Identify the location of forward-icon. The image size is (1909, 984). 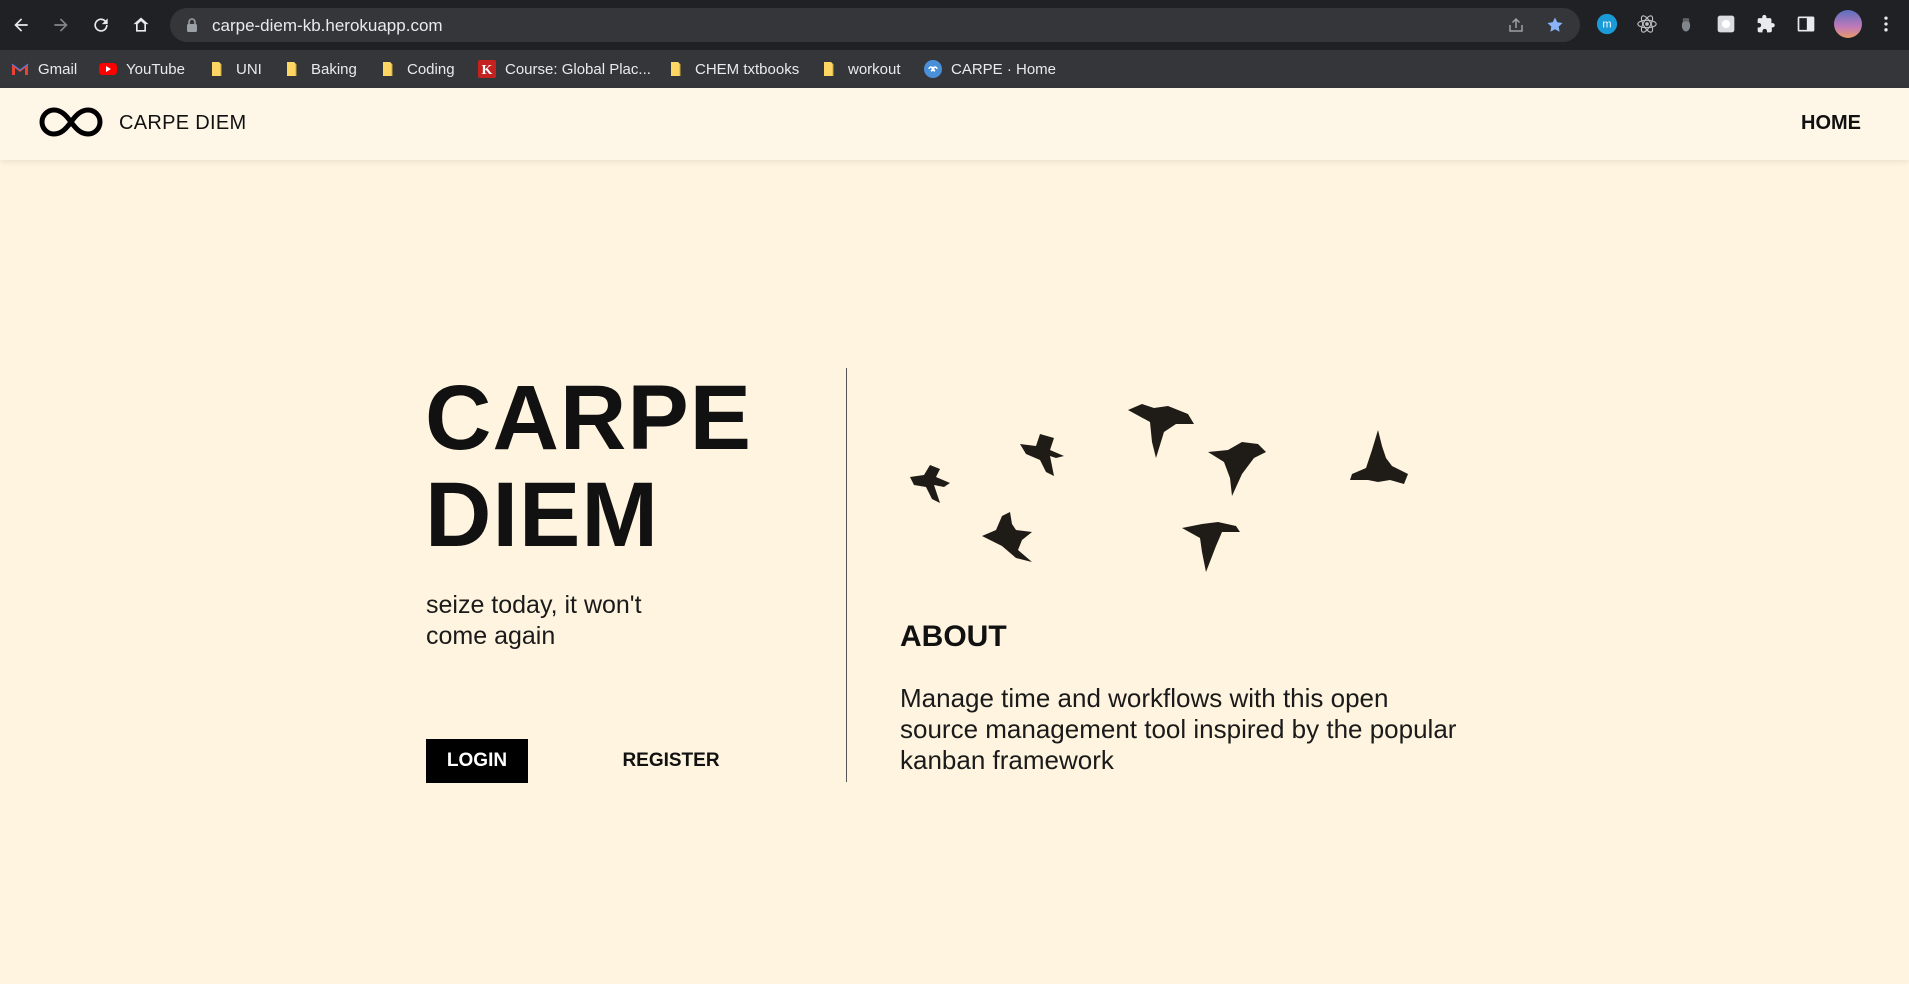
(61, 25).